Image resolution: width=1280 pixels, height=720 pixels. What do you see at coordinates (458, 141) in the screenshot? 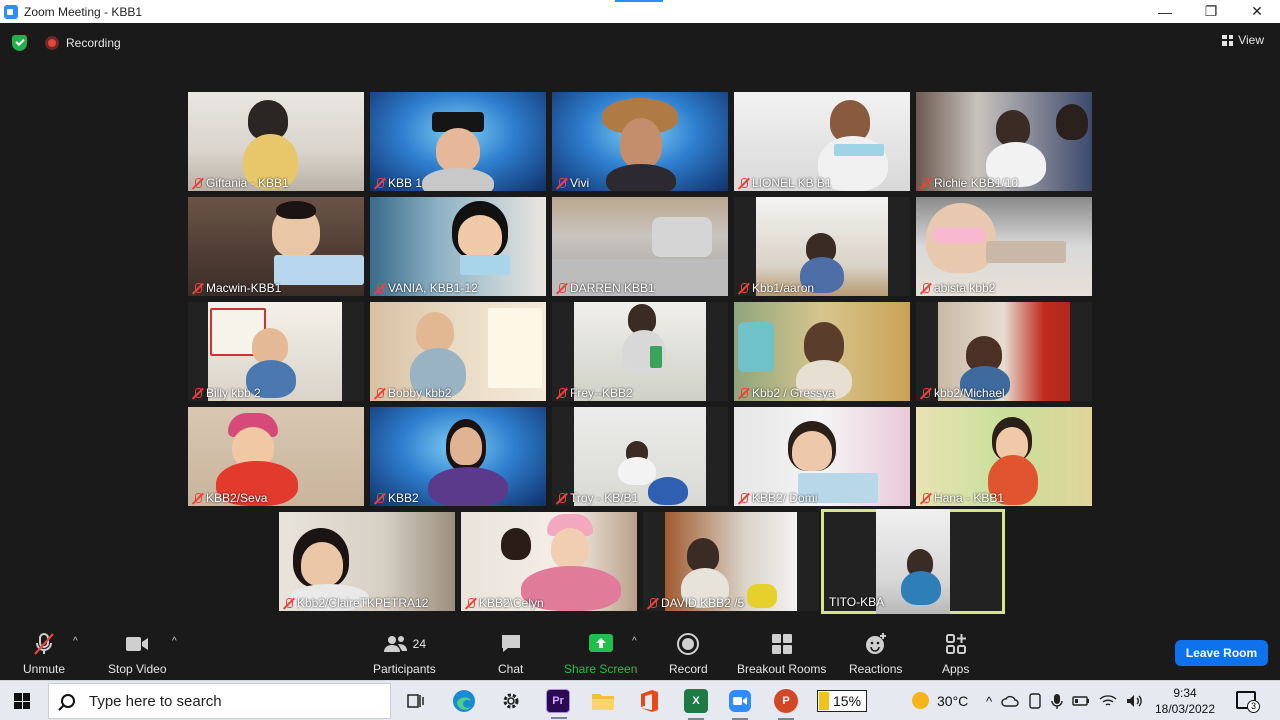
I see `video-tile: KBB 1` at bounding box center [458, 141].